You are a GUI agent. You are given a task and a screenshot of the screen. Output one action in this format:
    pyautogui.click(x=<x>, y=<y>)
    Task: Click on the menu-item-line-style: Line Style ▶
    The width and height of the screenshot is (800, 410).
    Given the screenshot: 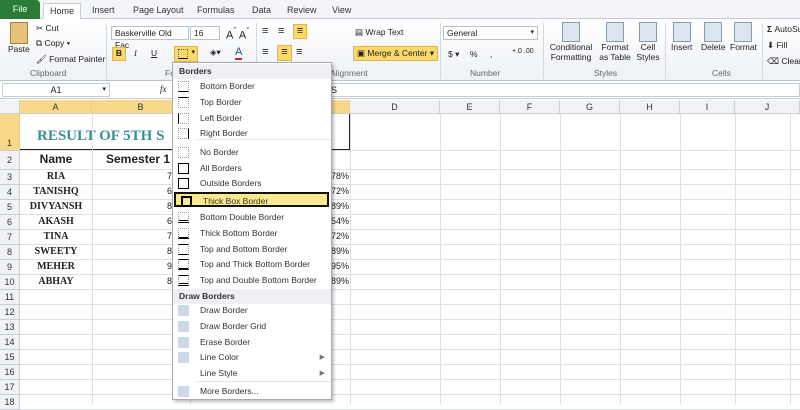 What is the action you would take?
    pyautogui.click(x=252, y=373)
    